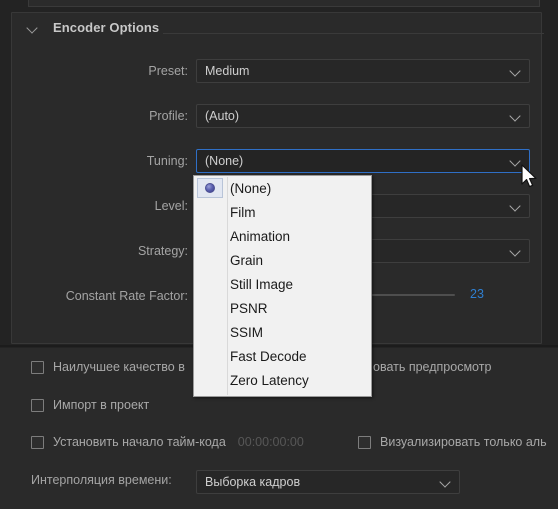 The height and width of the screenshot is (509, 558). I want to click on dropdown-item-film: Film, so click(282, 212).